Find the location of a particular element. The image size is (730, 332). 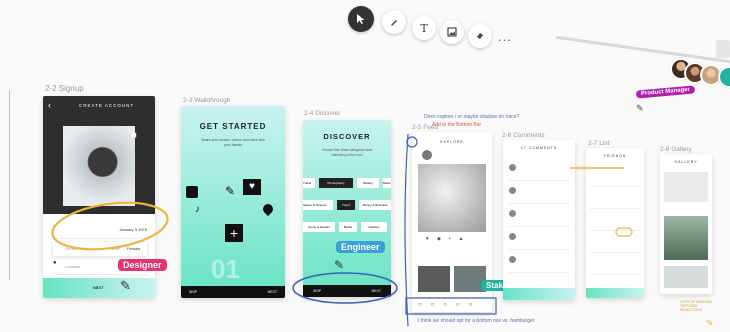

comment-input-bar is located at coordinates (539, 294).